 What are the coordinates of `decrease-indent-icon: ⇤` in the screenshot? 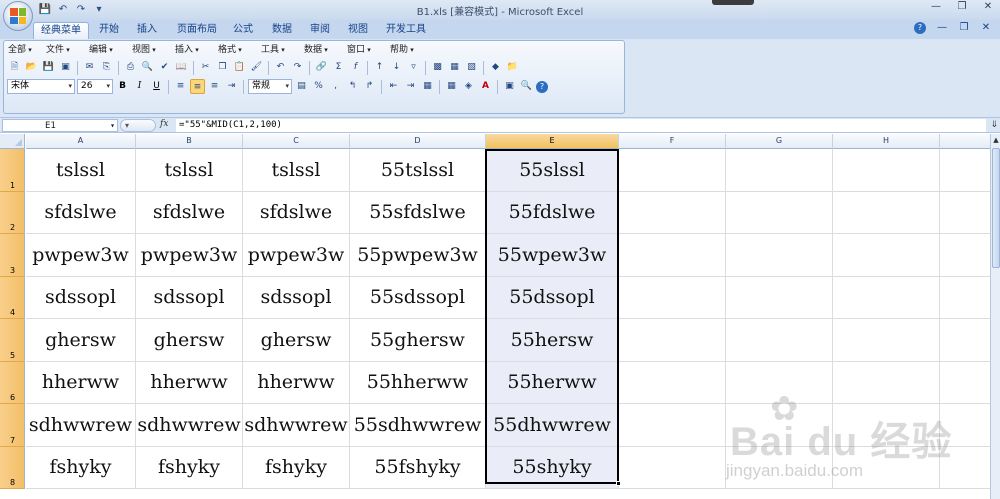 It's located at (393, 86).